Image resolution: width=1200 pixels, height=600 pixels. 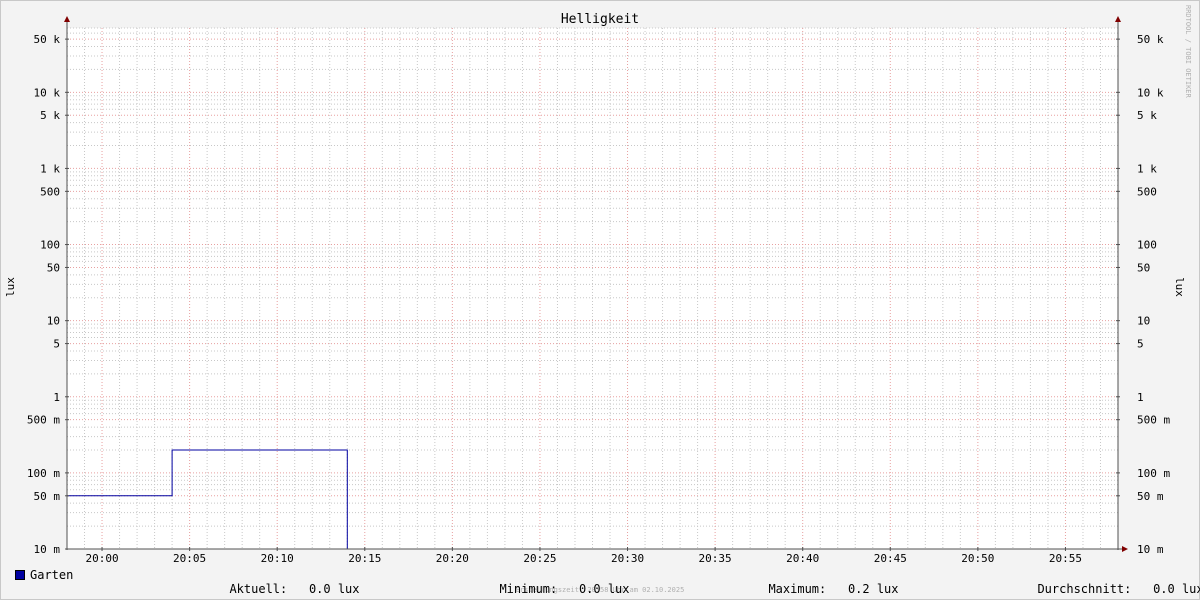 I want to click on y-tick-label-left: 50, so click(x=53, y=267).